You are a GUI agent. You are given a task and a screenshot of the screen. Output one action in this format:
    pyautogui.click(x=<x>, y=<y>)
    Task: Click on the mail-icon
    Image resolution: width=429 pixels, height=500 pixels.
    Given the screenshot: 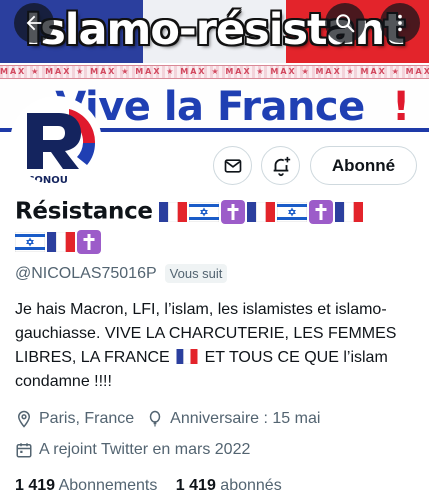 What is the action you would take?
    pyautogui.click(x=232, y=165)
    